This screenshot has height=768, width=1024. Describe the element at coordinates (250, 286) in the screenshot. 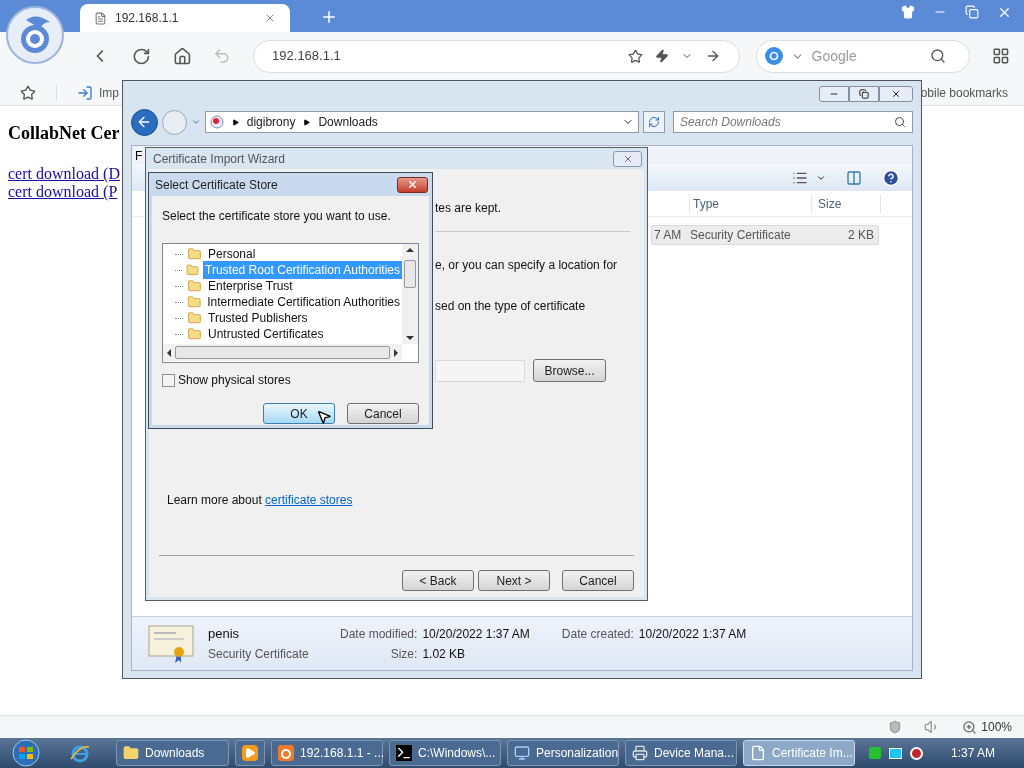

I see `store-item: Enterprise Trust` at that location.